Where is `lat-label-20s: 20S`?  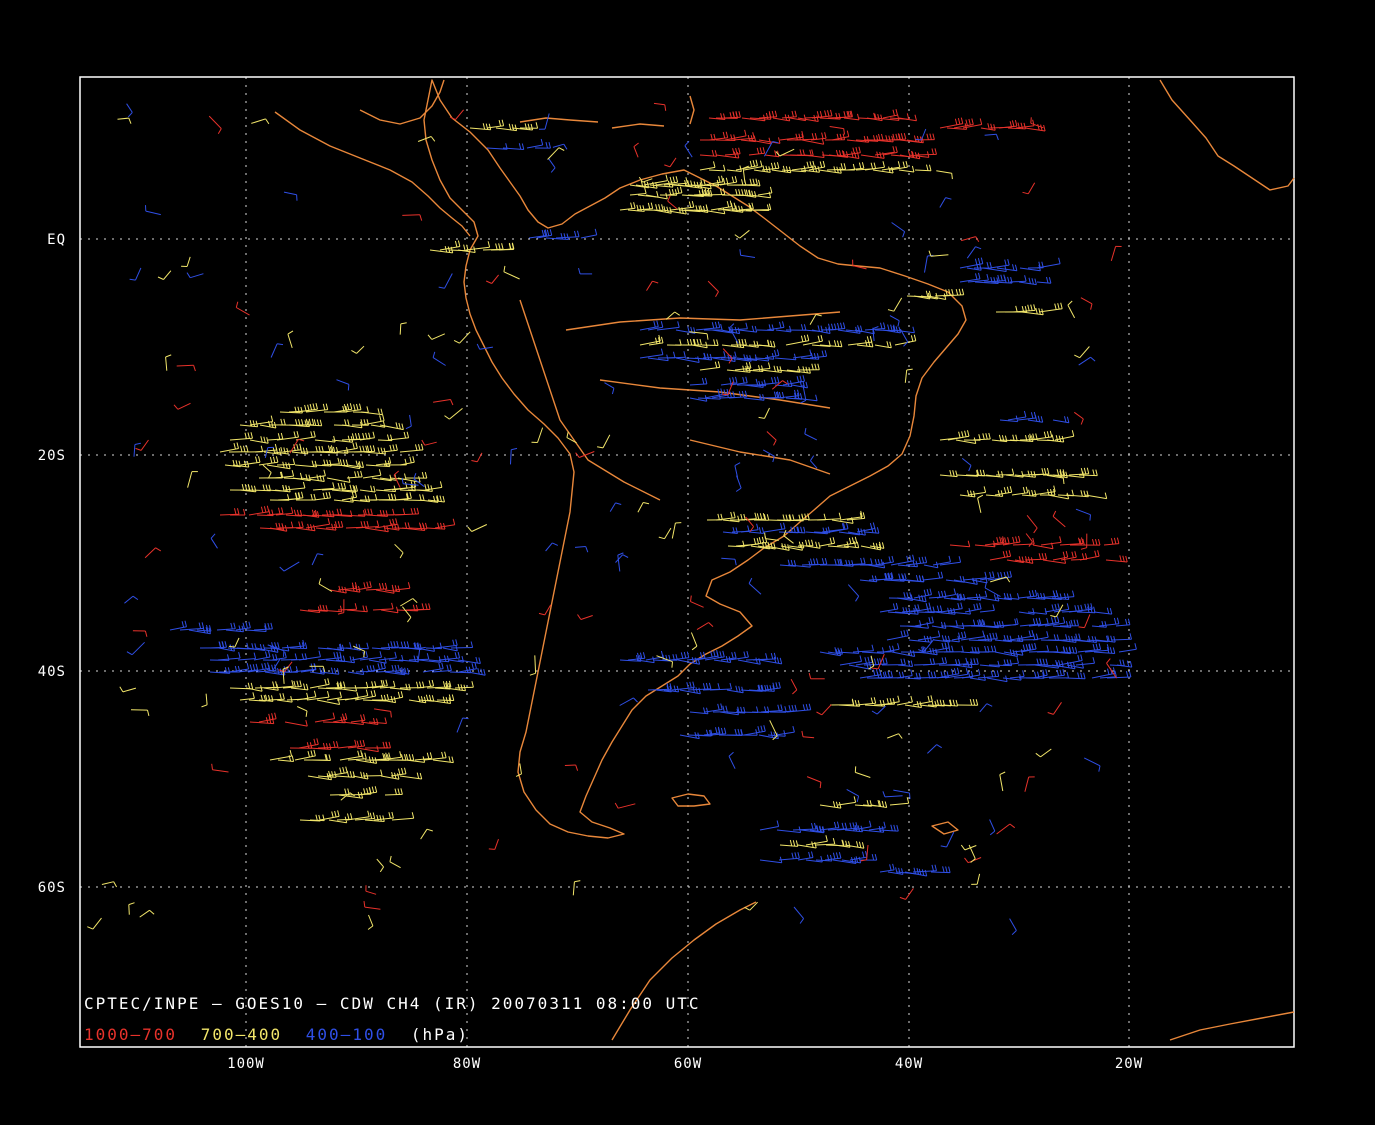
lat-label-20s: 20S is located at coordinates (52, 456).